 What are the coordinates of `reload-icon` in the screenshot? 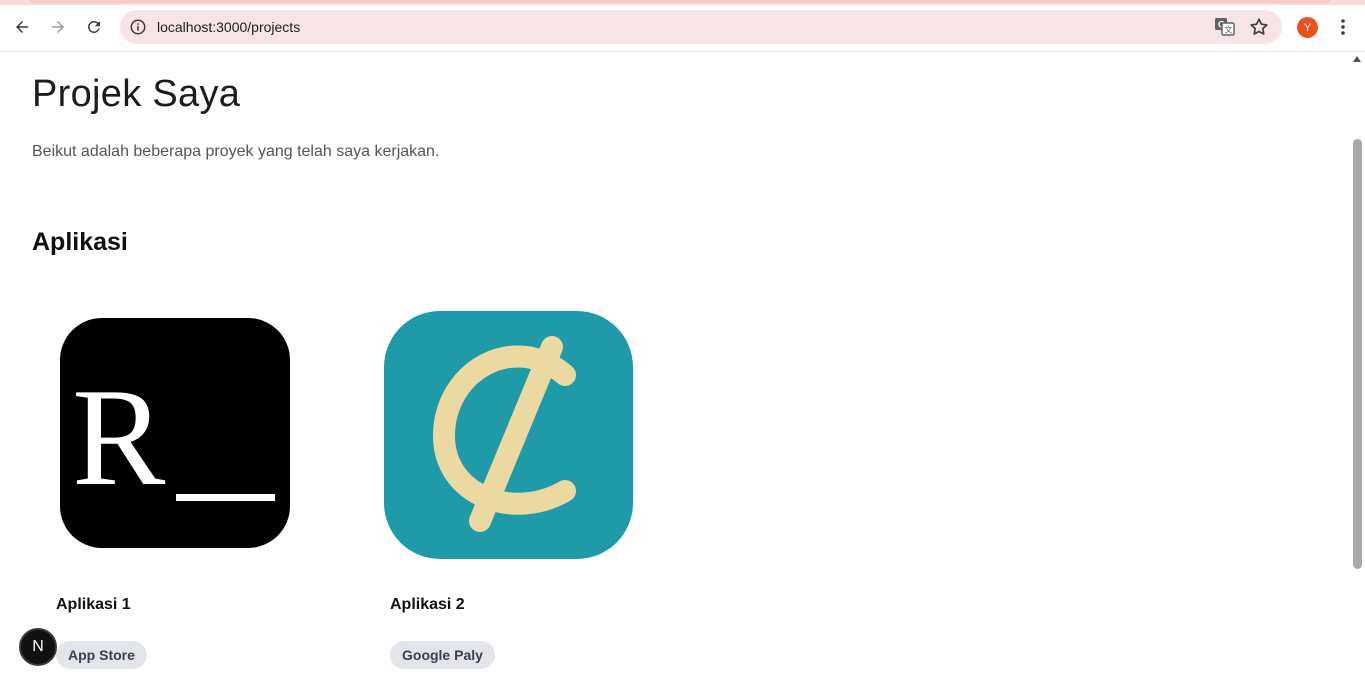 It's located at (94, 26).